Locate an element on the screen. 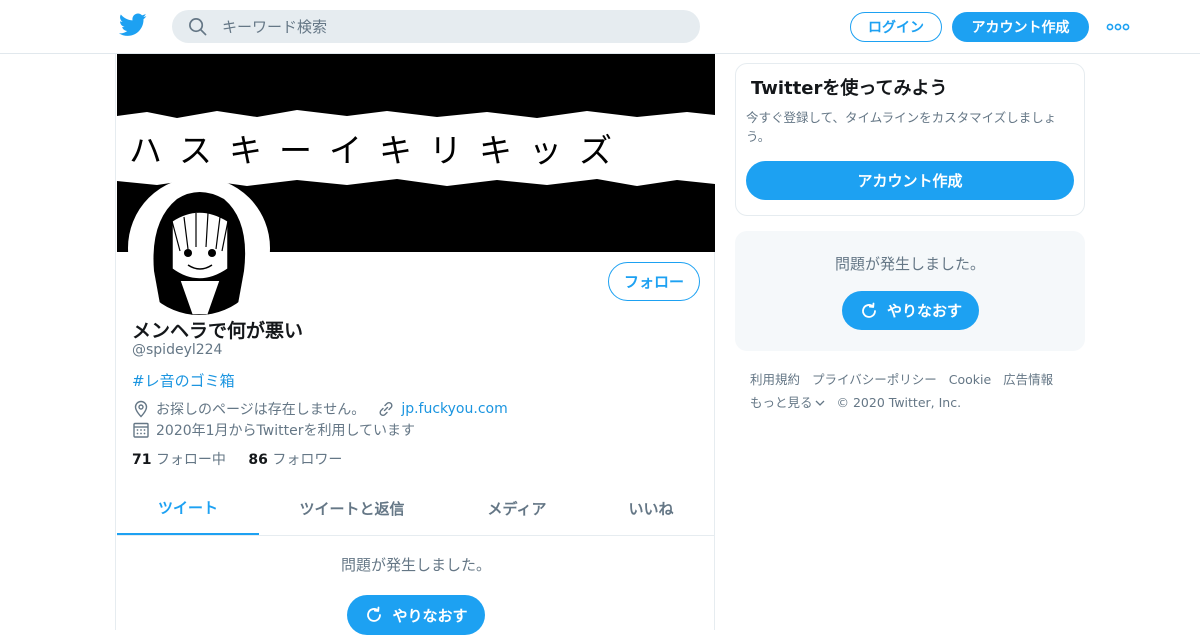  display-name: メンヘラで何が悪い is located at coordinates (218, 331).